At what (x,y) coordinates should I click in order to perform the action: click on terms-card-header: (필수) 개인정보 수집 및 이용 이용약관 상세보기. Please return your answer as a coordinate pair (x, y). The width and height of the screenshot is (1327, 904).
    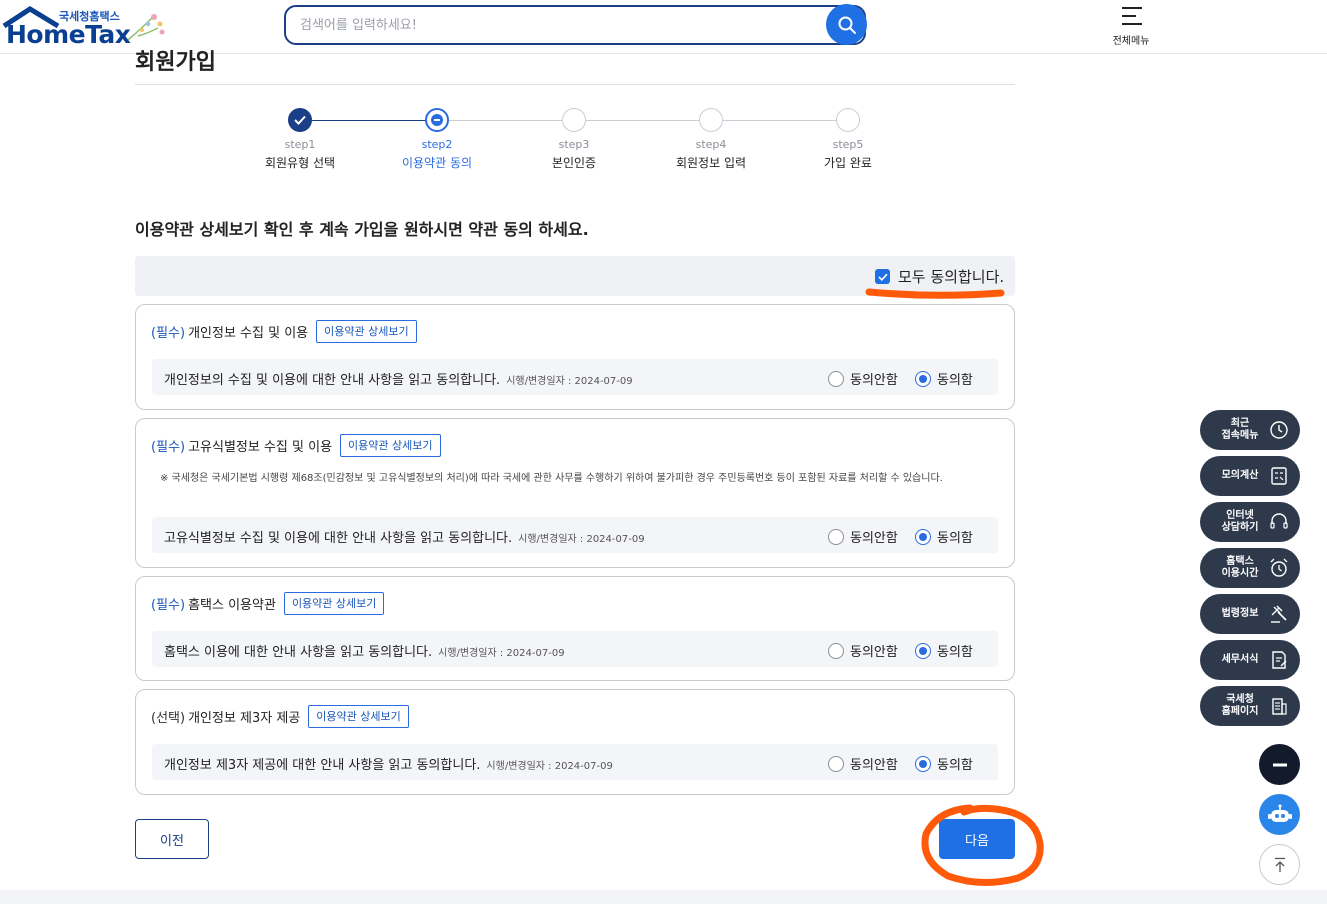
    Looking at the image, I should click on (284, 331).